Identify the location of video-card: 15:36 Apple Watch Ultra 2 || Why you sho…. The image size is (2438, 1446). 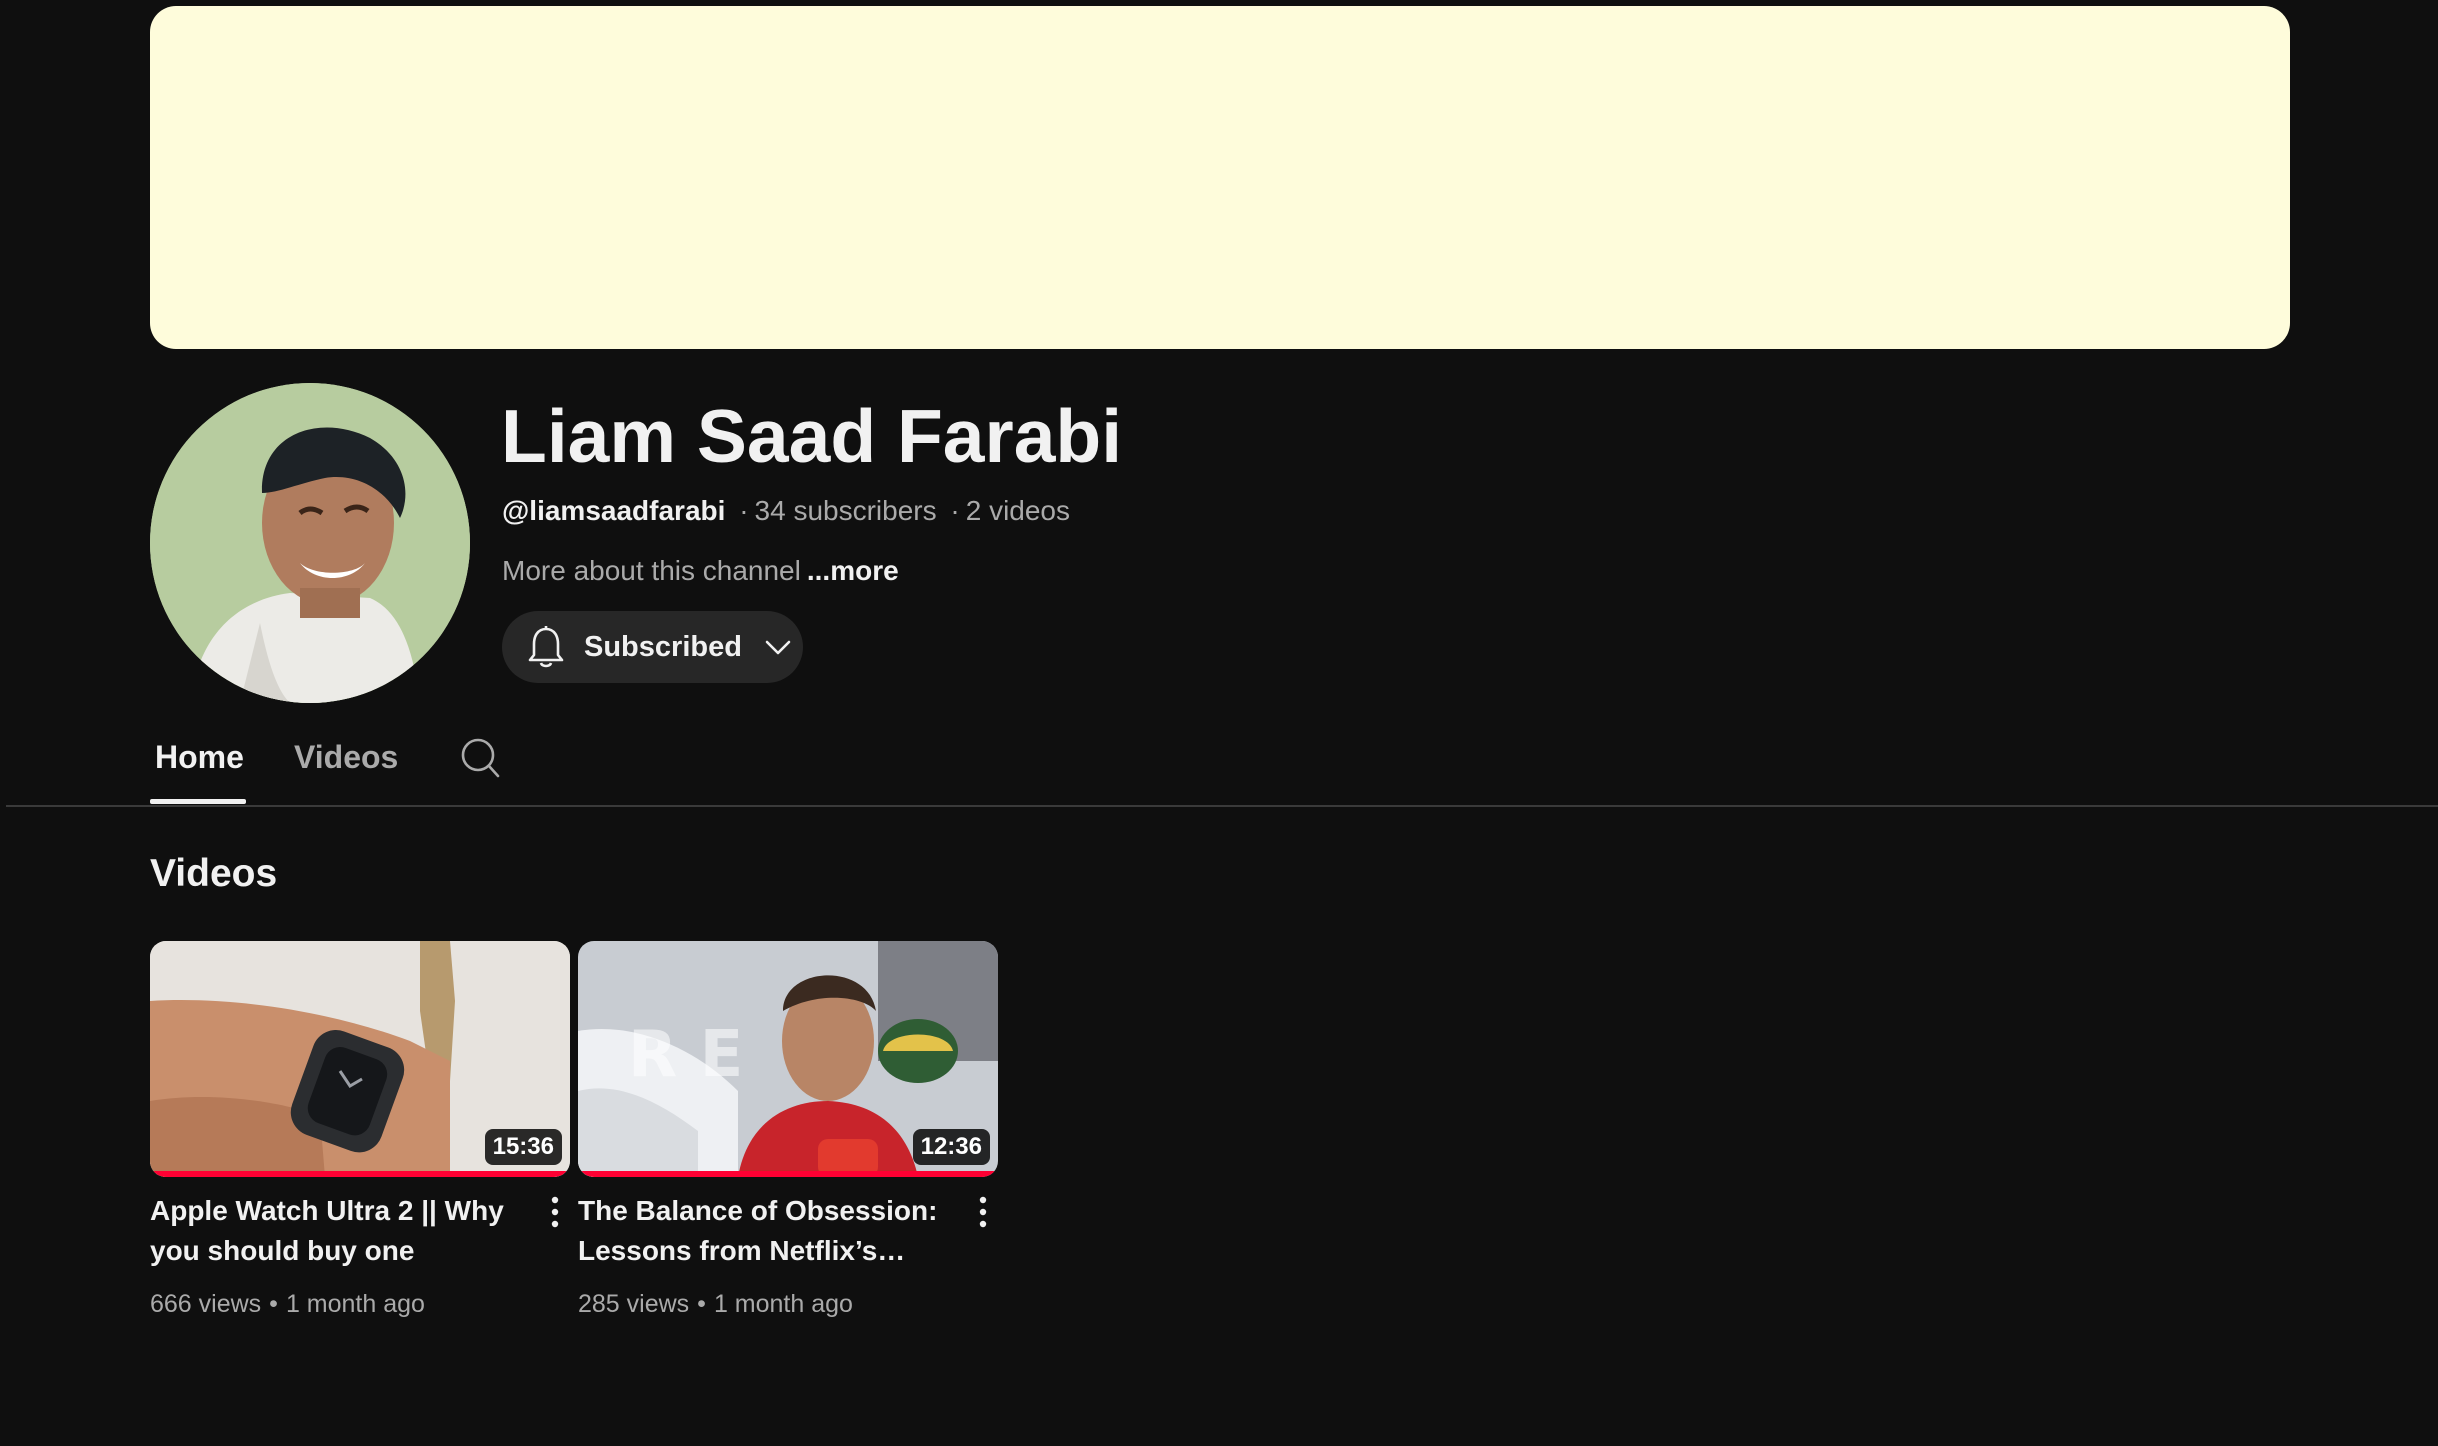
(360, 1129).